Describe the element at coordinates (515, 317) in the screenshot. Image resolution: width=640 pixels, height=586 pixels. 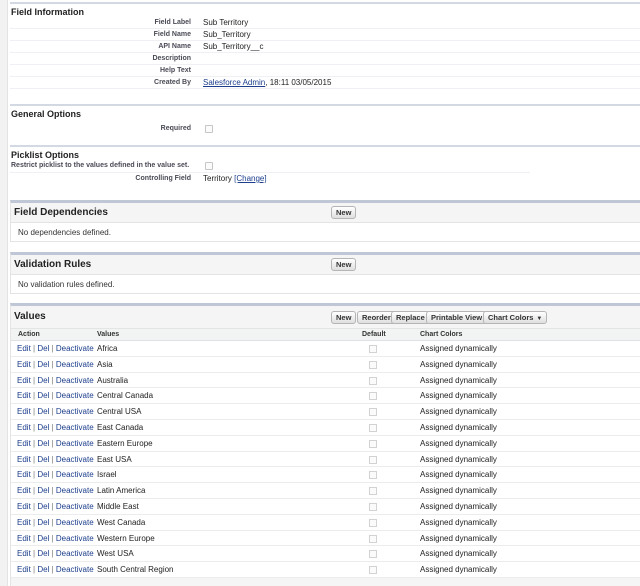
I see `chart-colors-dropdown: Chart Colors ▼` at that location.